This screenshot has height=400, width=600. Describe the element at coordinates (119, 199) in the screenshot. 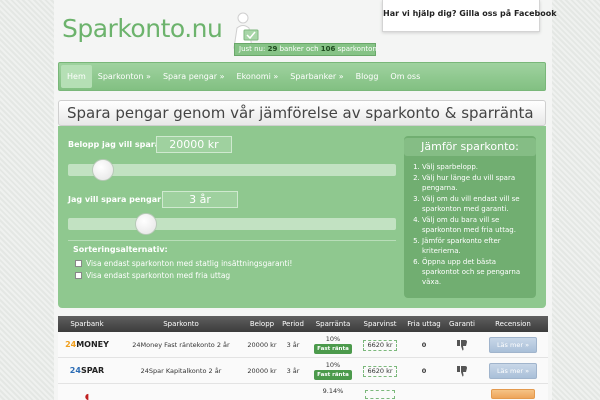

I see `years-label: Jag vill spara pengar i:` at that location.